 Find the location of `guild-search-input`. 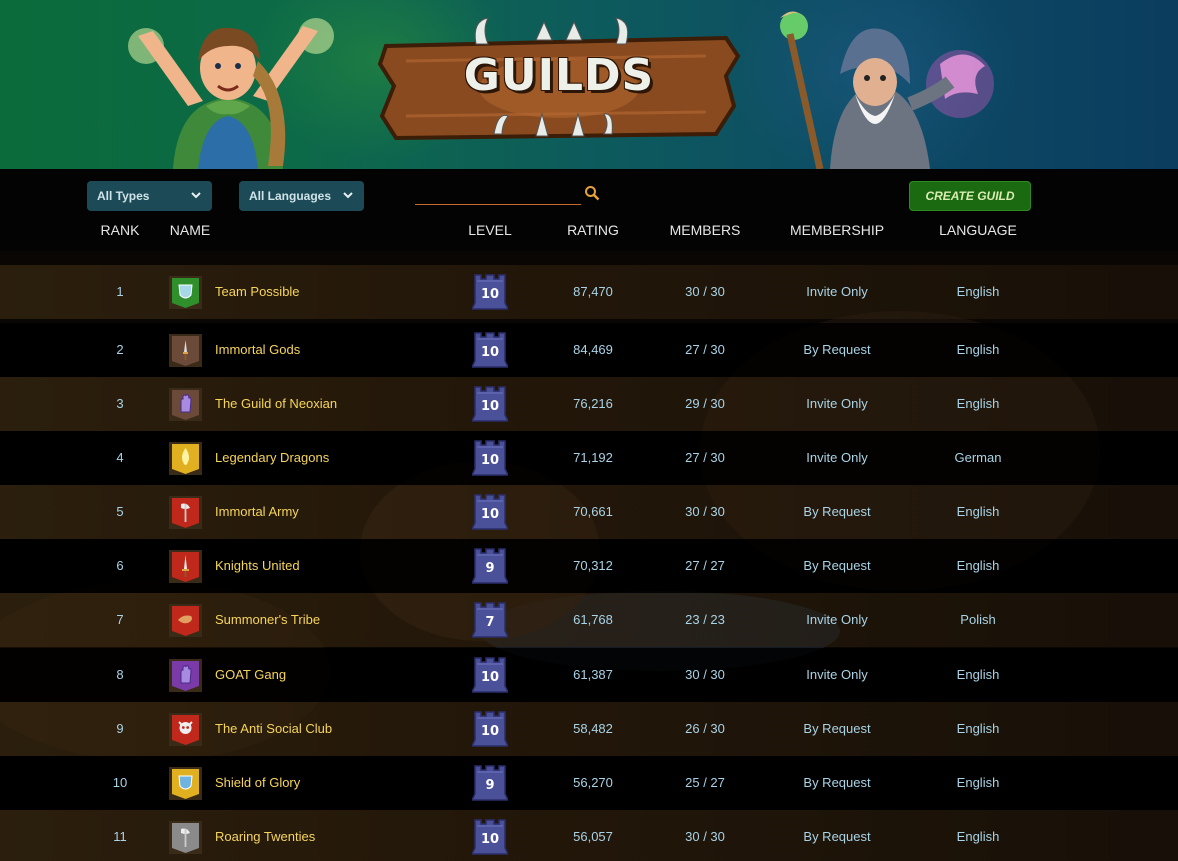

guild-search-input is located at coordinates (498, 193).